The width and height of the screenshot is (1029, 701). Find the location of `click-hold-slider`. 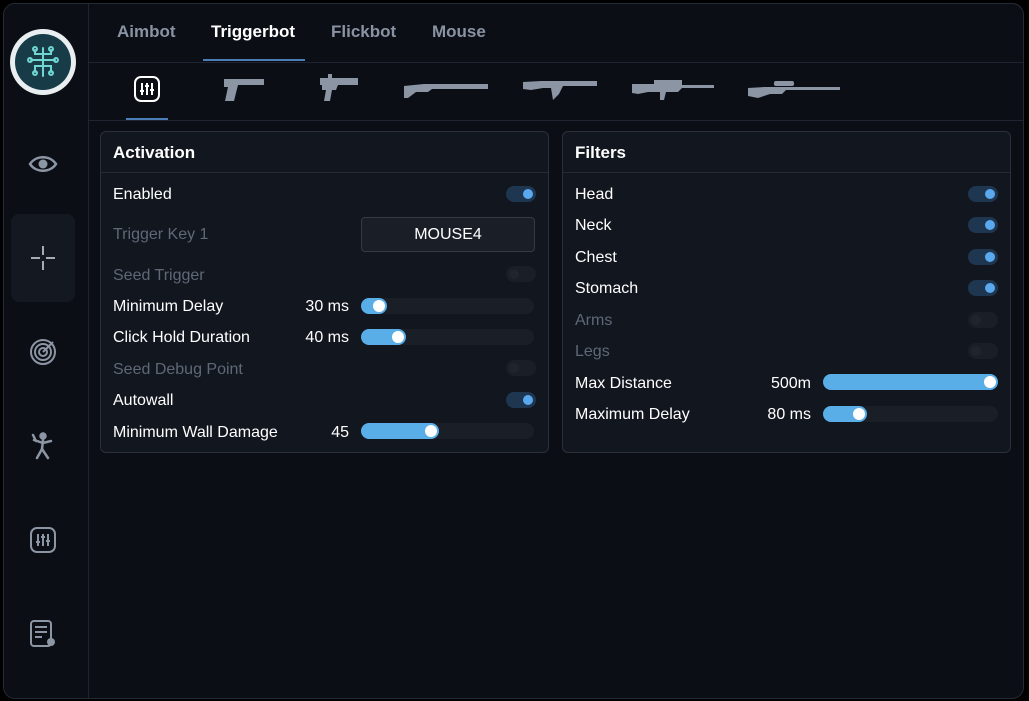

click-hold-slider is located at coordinates (447, 337).